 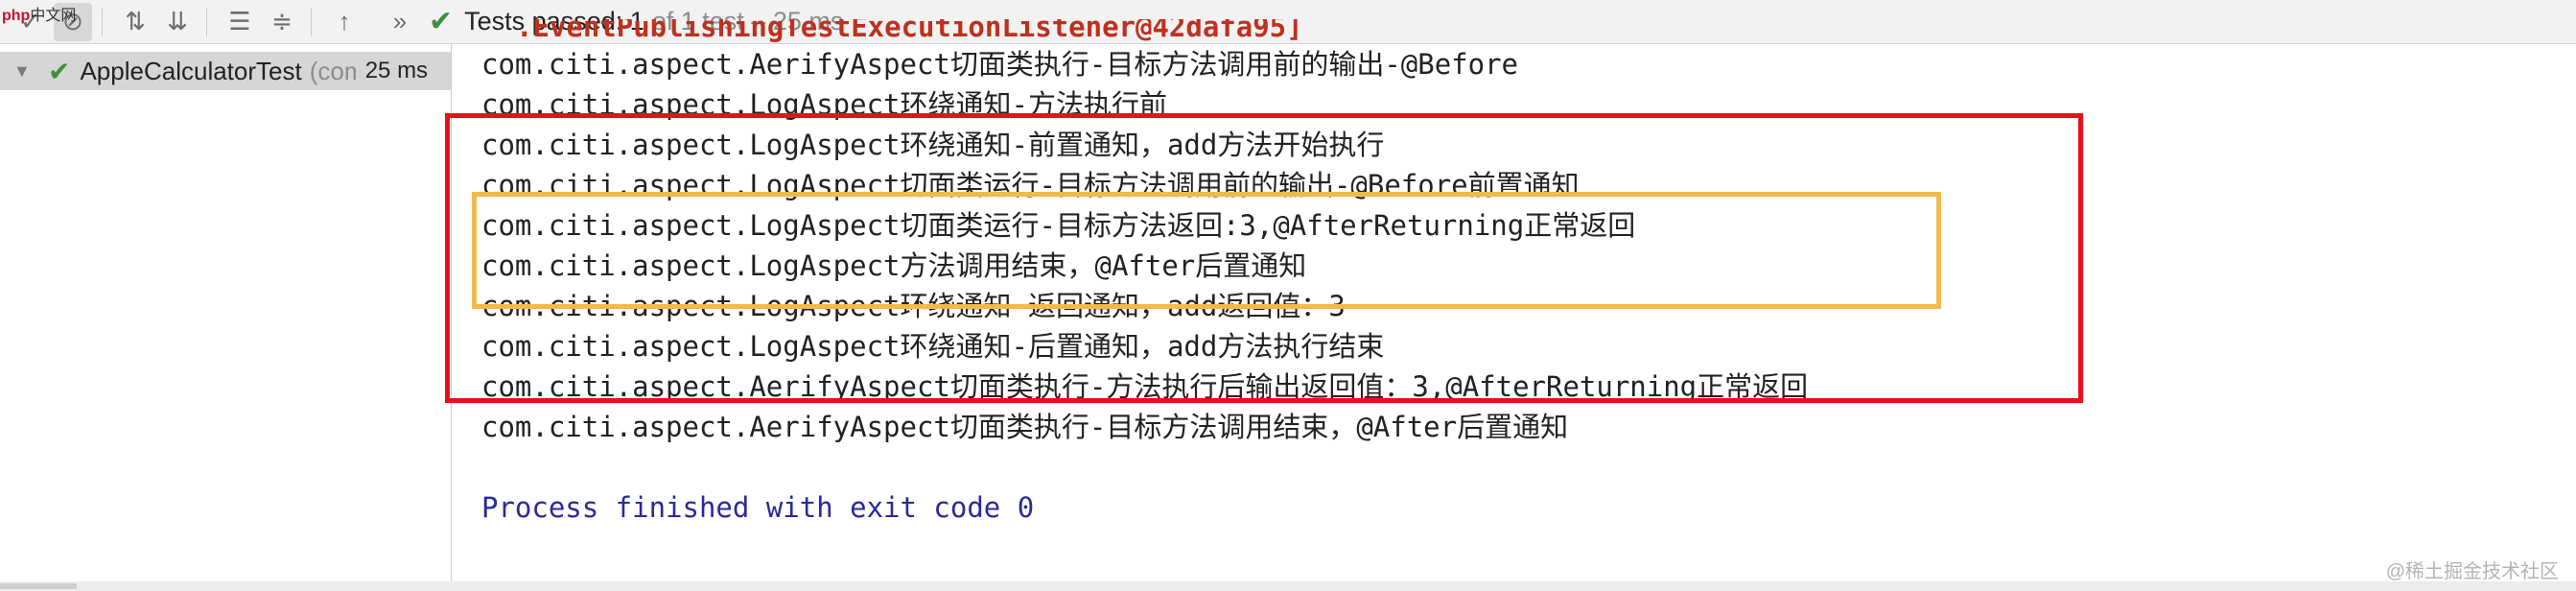 I want to click on sort-alpha-icon: ⇅, so click(x=135, y=21).